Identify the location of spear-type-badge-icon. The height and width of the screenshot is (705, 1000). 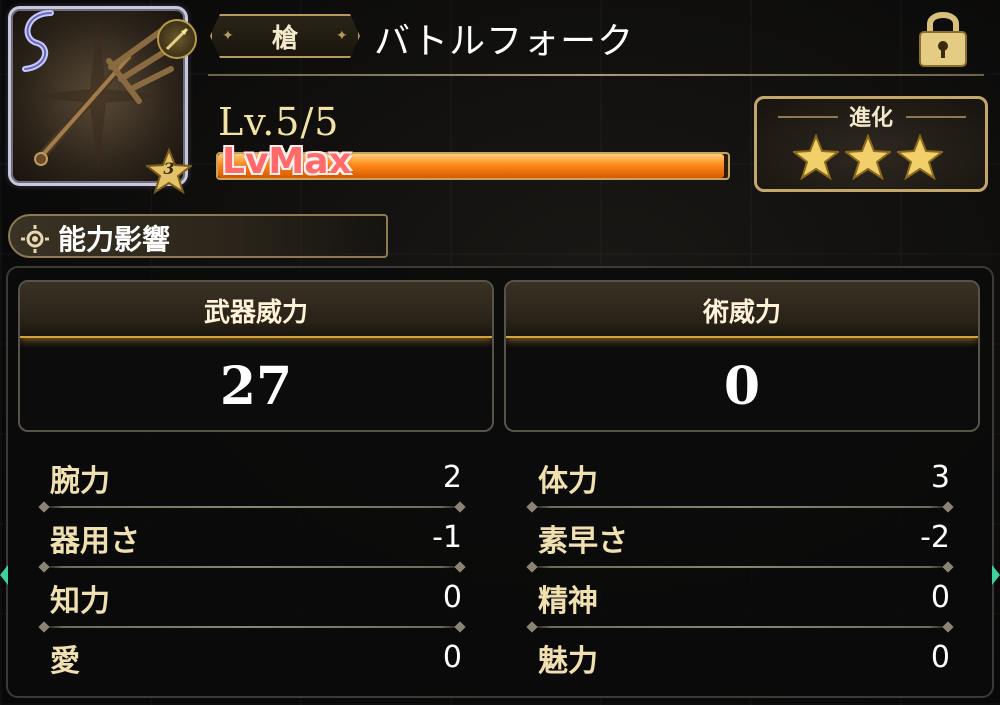
(177, 39).